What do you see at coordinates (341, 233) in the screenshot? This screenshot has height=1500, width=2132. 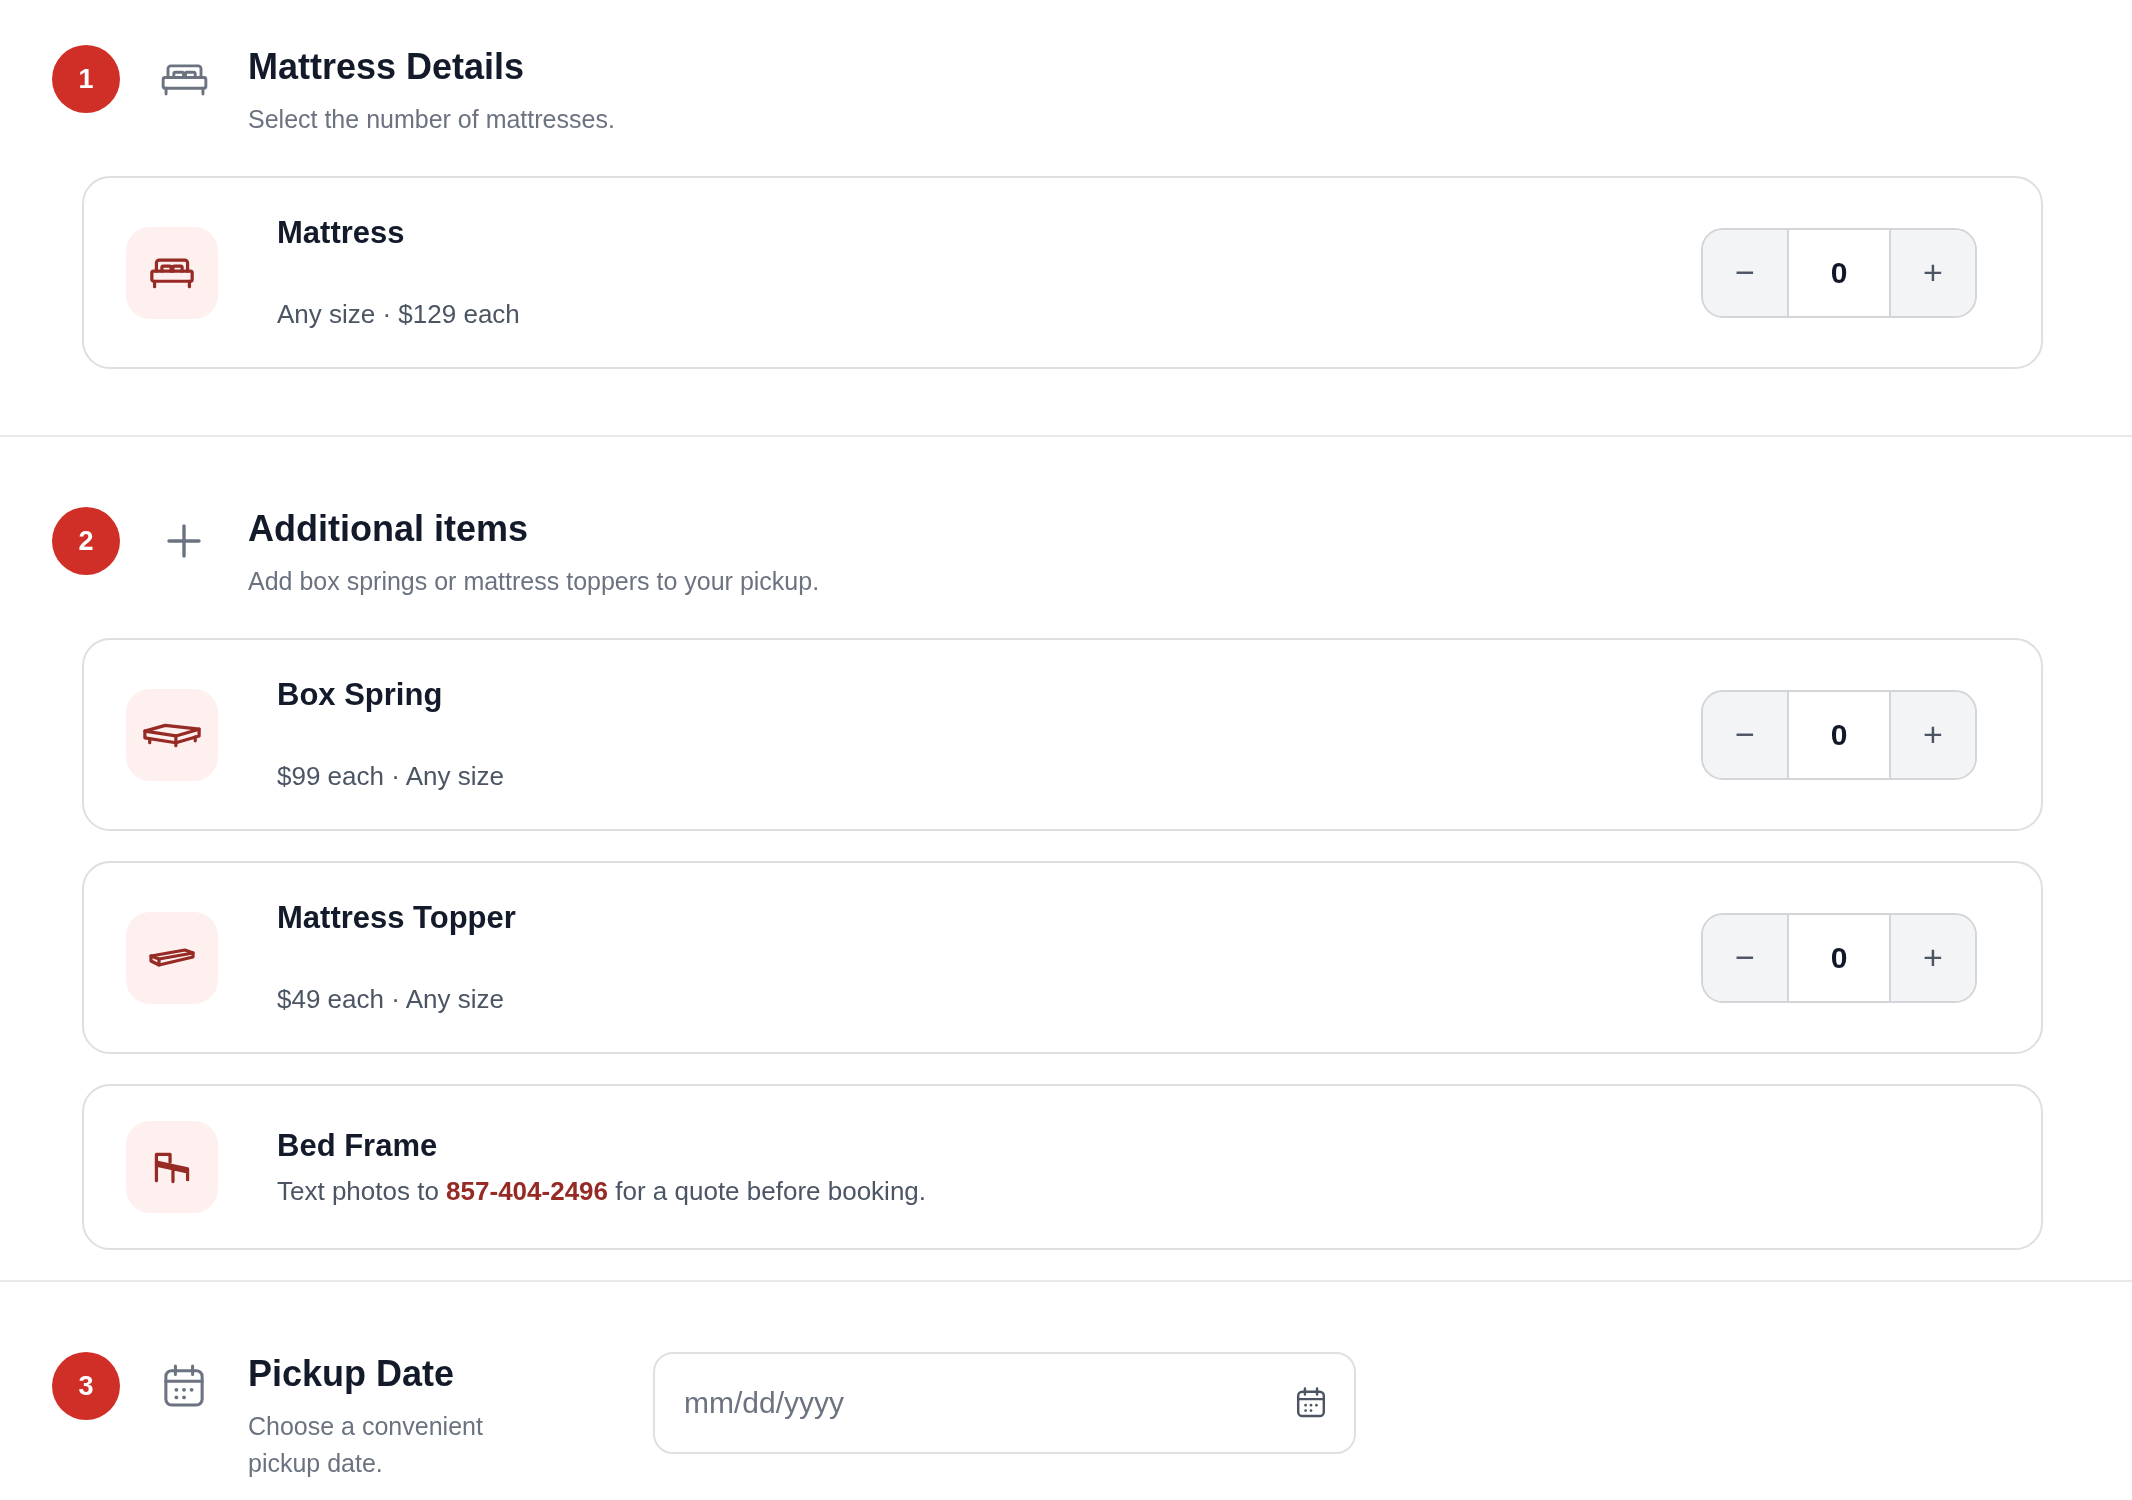 I see `item-name: Mattress` at bounding box center [341, 233].